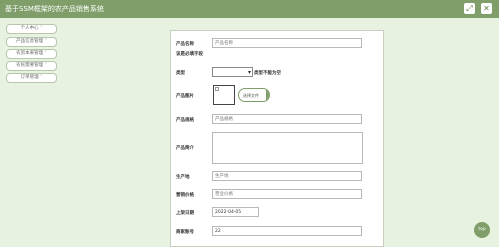 This screenshot has width=499, height=247. What do you see at coordinates (254, 95) in the screenshot?
I see `choose-file-button: 选择文件` at bounding box center [254, 95].